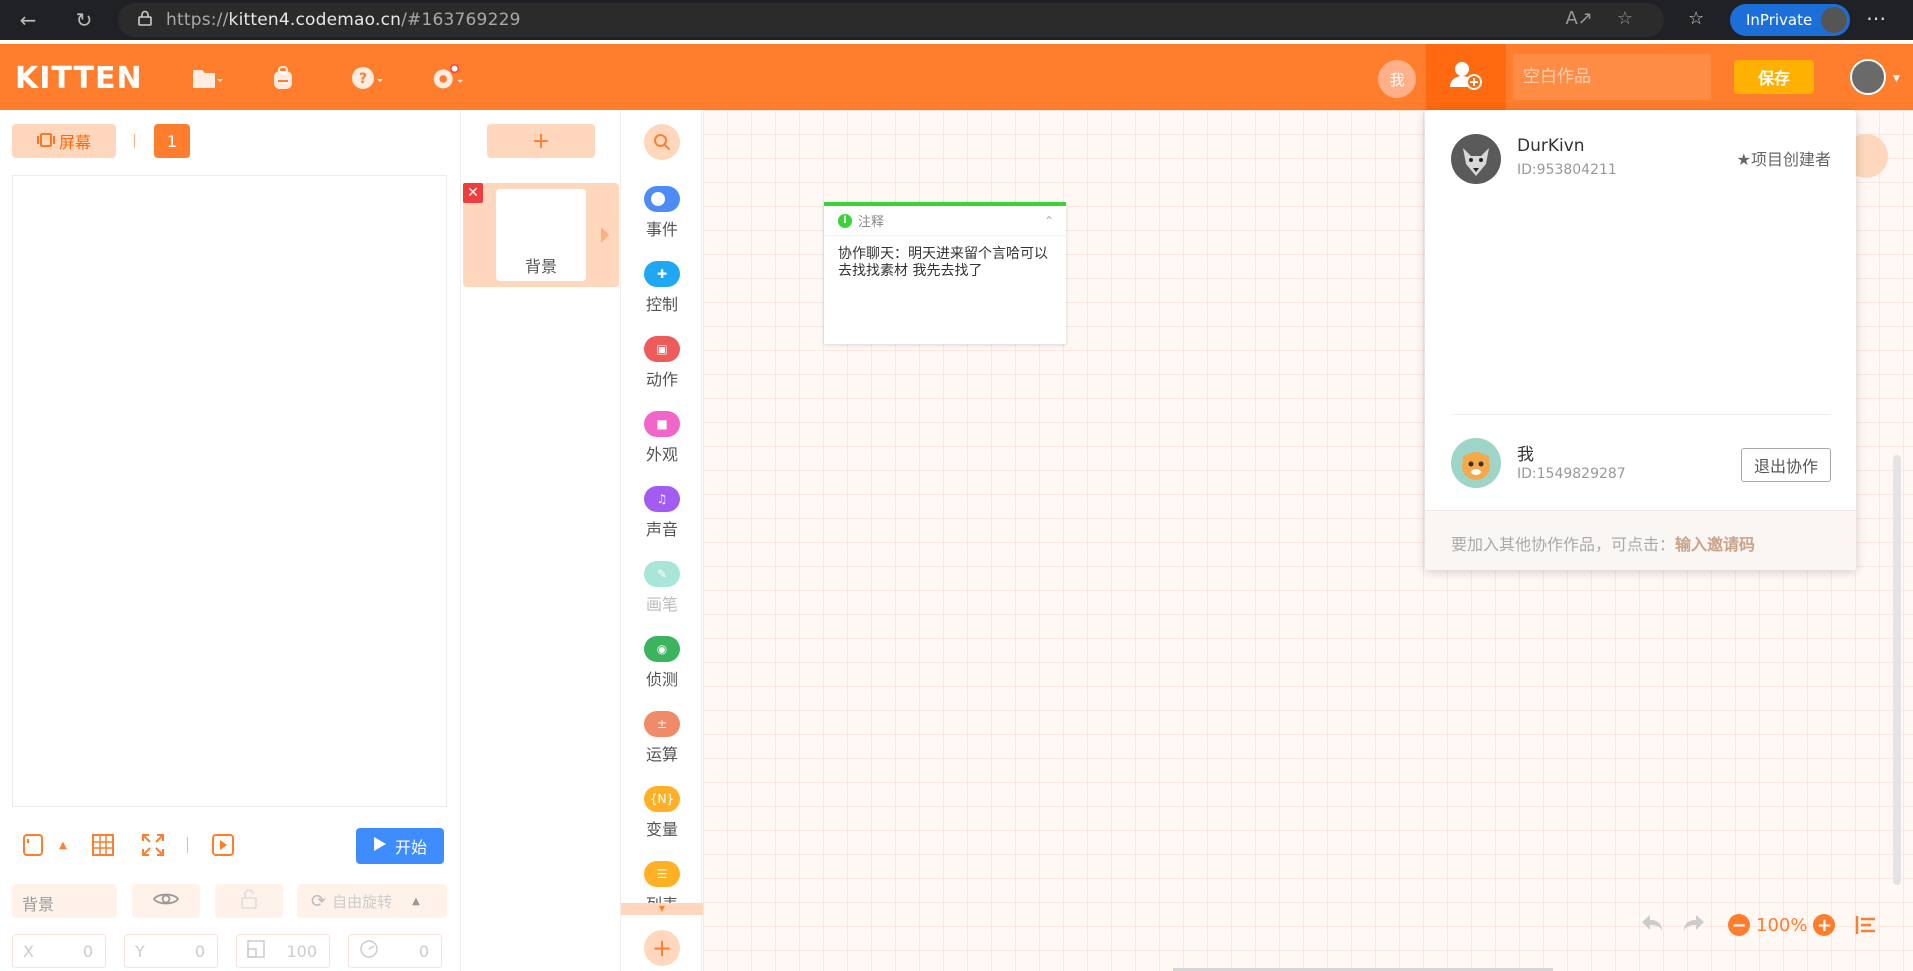  Describe the element at coordinates (662, 596) in the screenshot. I see `category-pen: ✎ 画笔` at that location.